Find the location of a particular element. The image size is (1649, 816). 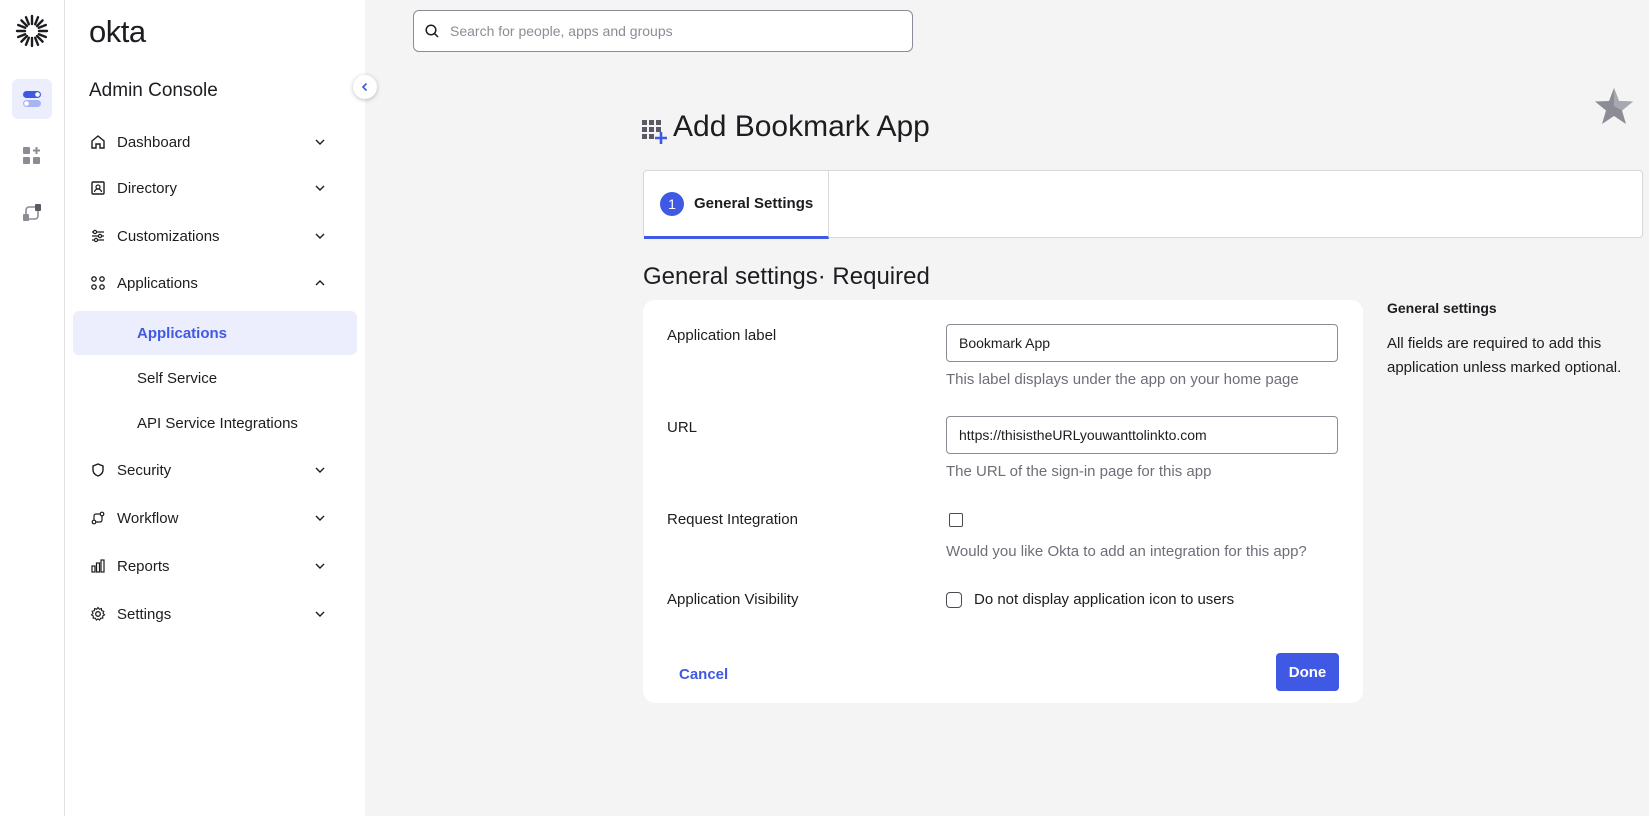

nav-label: Dashboard is located at coordinates (154, 142).